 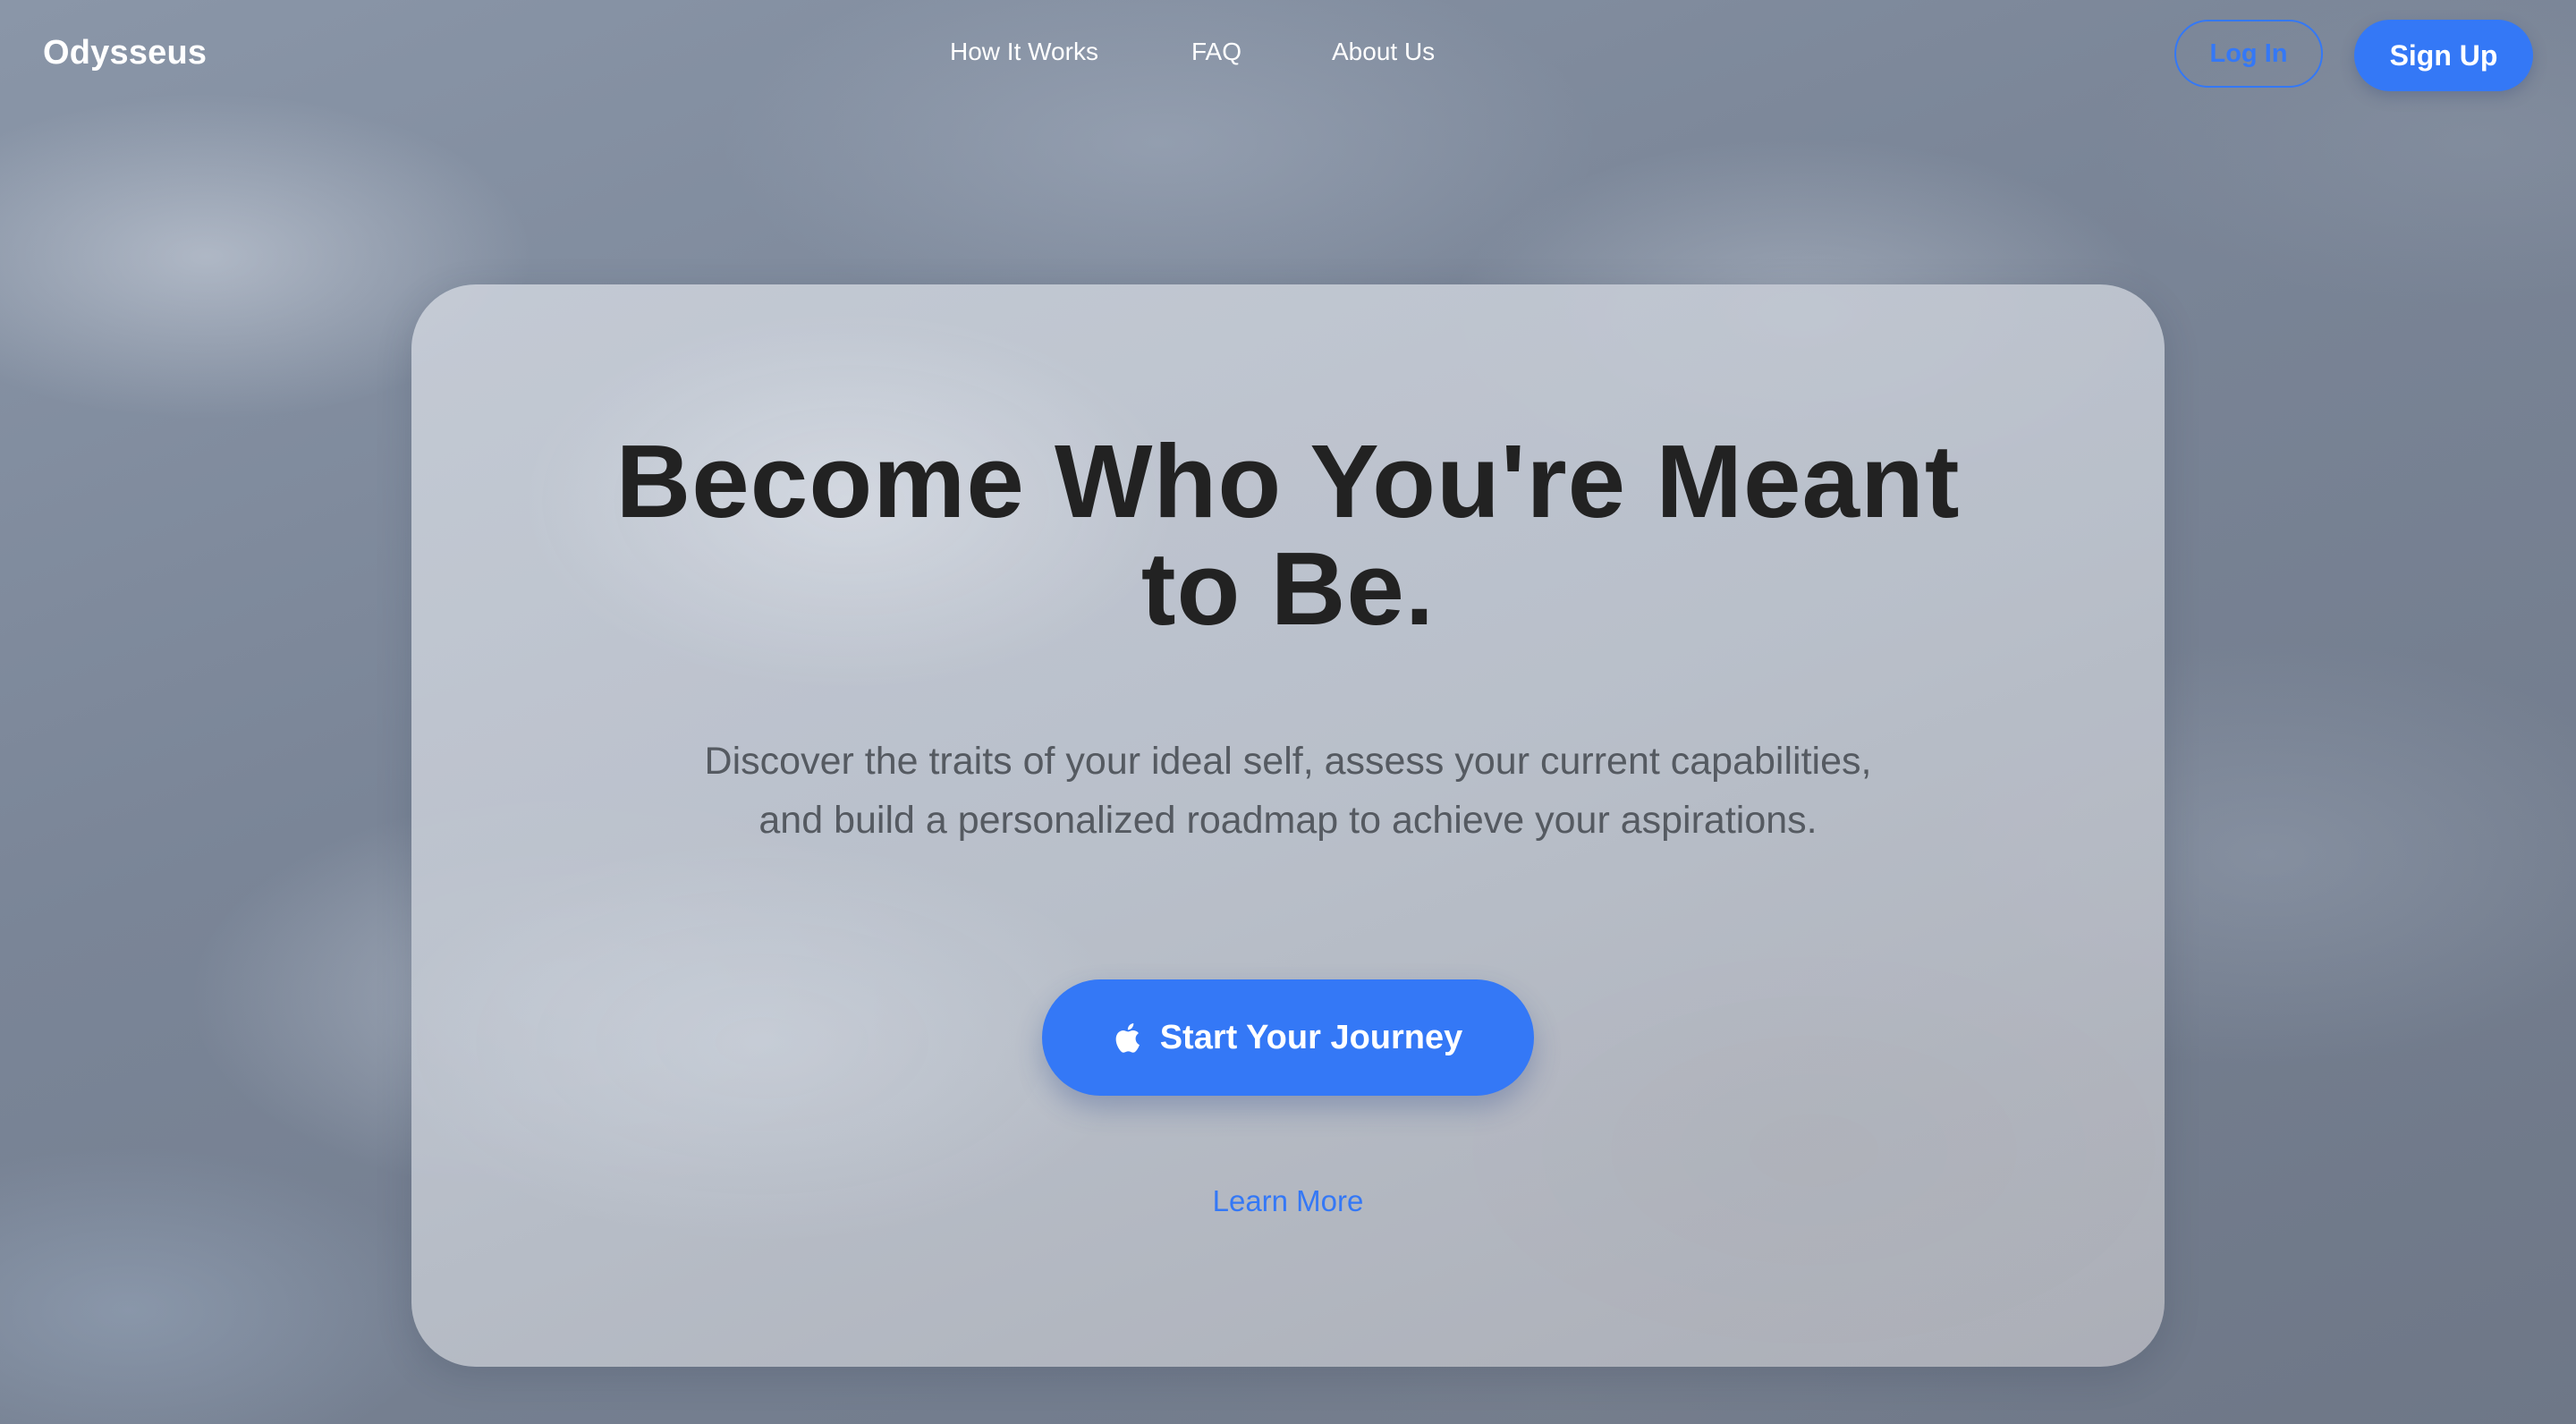 I want to click on sign-up-button: Sign Up, so click(x=2443, y=55).